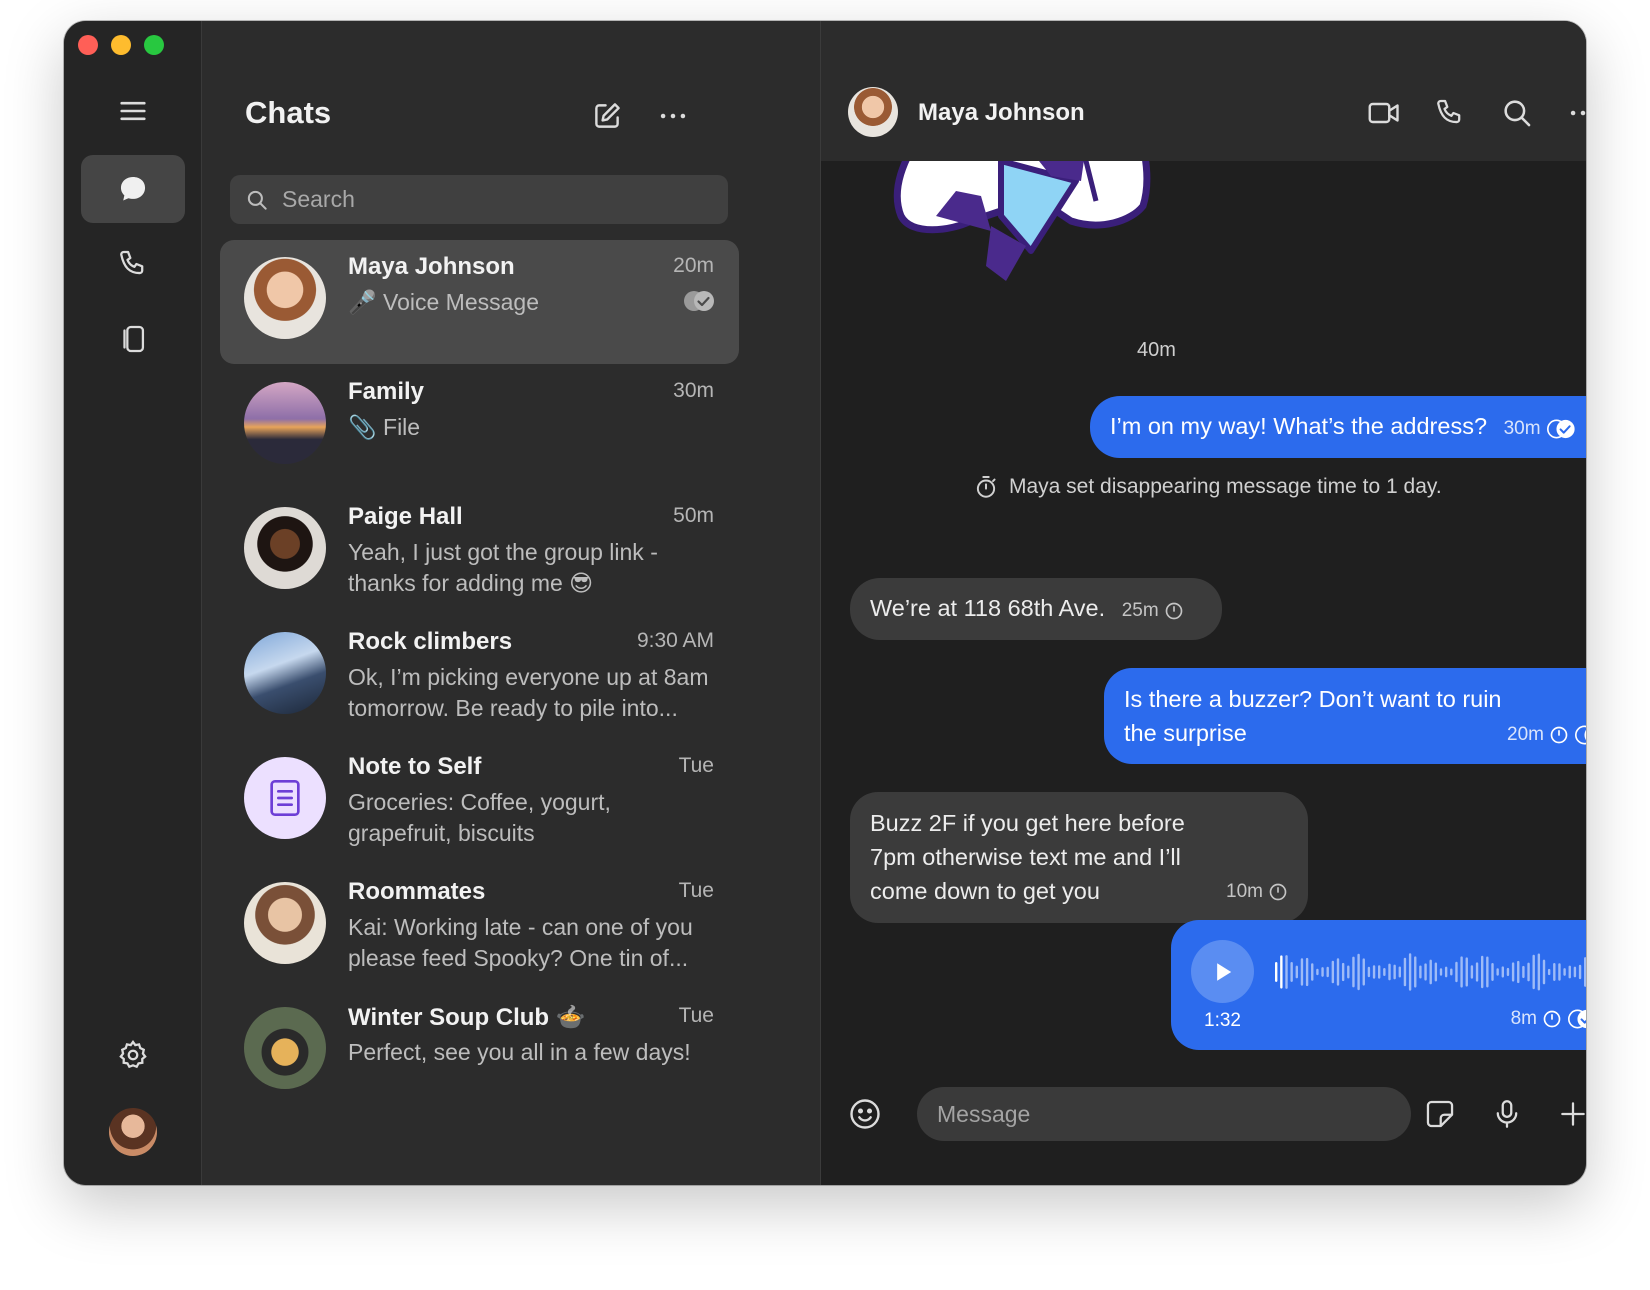 This screenshot has width=1650, height=1290. I want to click on sticker-button, so click(1440, 1114).